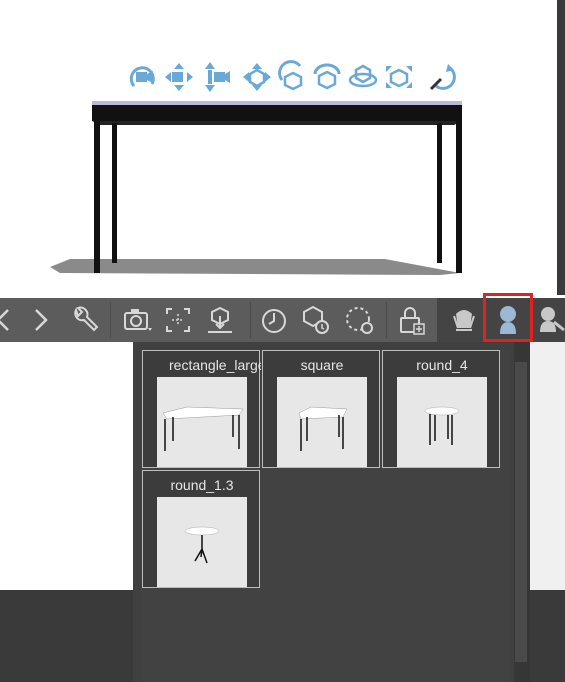  Describe the element at coordinates (363, 77) in the screenshot. I see `rotate-y-icon` at that location.